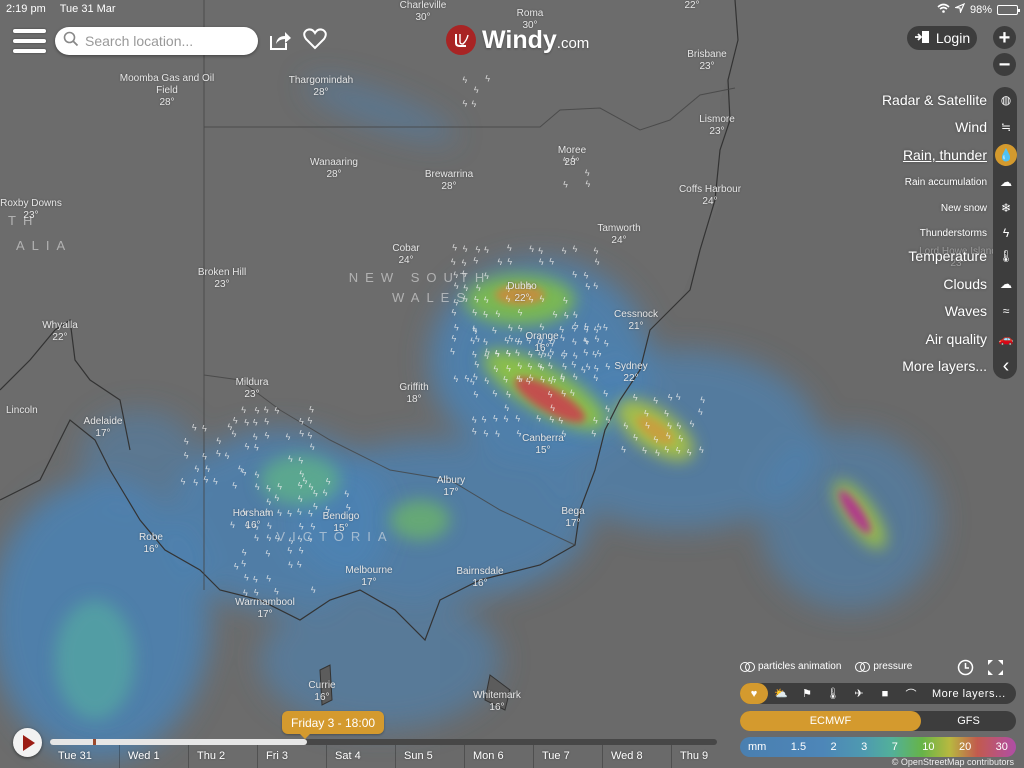 The width and height of the screenshot is (1024, 768). I want to click on search-box, so click(156, 41).